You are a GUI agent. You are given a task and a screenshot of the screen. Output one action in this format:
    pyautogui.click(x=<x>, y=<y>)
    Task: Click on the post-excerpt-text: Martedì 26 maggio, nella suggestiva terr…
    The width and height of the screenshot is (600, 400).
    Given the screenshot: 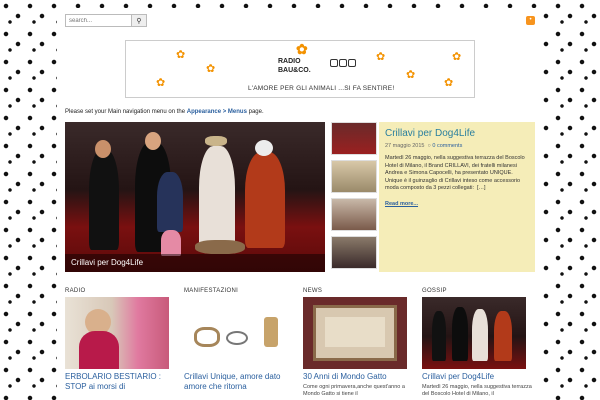 What is the action you would take?
    pyautogui.click(x=455, y=173)
    